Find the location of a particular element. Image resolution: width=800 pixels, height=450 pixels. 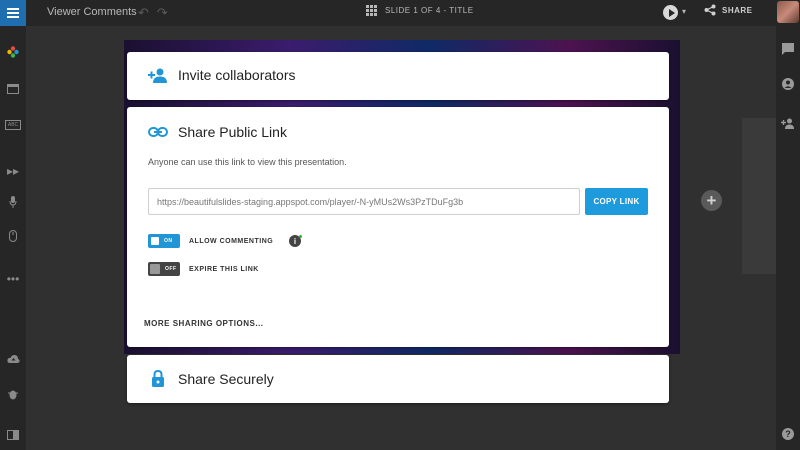

undo-icon: ↶ is located at coordinates (143, 13).